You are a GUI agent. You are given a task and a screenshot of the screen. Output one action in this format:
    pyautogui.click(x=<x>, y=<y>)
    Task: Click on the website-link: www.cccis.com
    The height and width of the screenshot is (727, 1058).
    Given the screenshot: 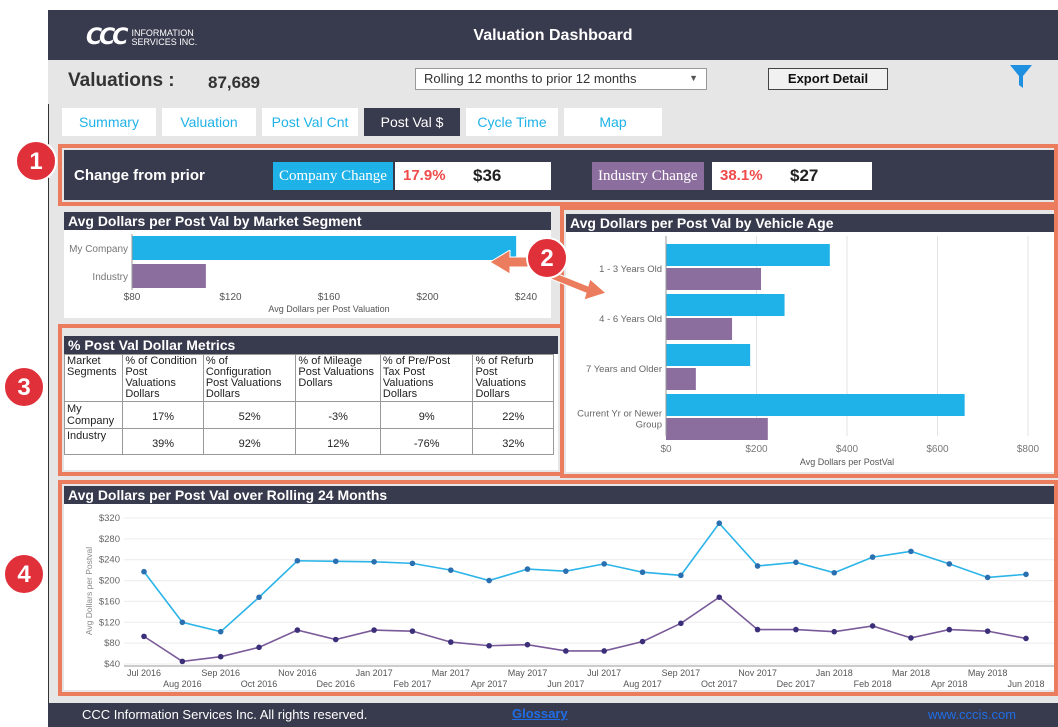 What is the action you would take?
    pyautogui.click(x=972, y=714)
    